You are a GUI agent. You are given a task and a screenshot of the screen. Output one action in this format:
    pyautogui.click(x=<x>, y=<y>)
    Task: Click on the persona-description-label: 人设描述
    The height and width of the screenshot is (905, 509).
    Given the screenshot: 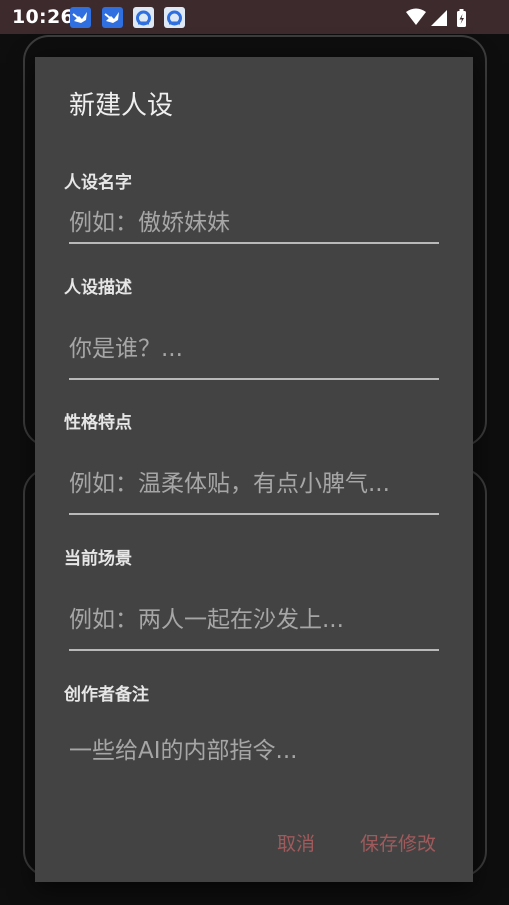 What is the action you would take?
    pyautogui.click(x=98, y=288)
    